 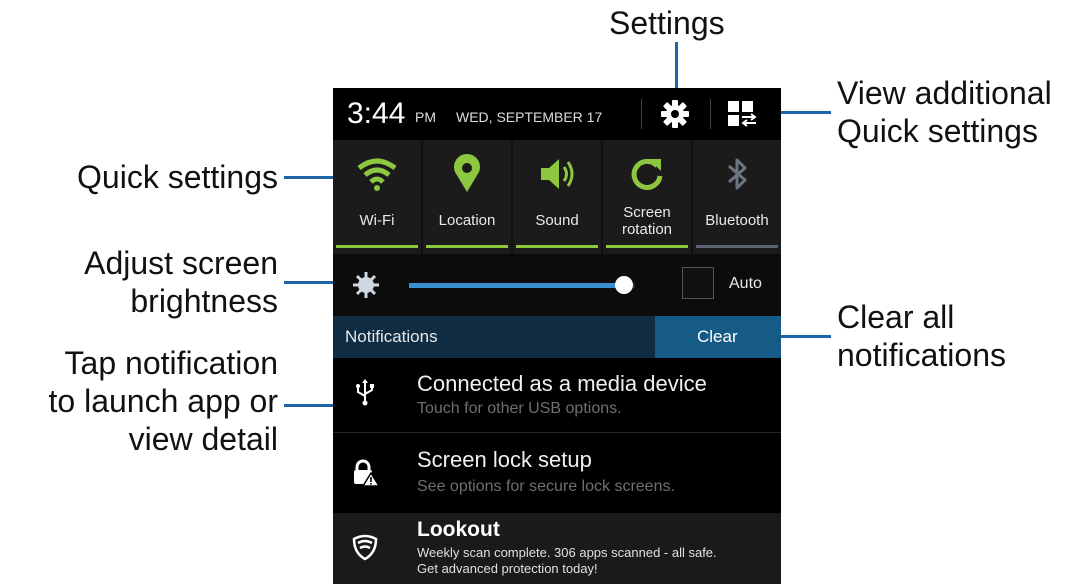 What do you see at coordinates (944, 93) in the screenshot?
I see `view-additional-line1: View additional` at bounding box center [944, 93].